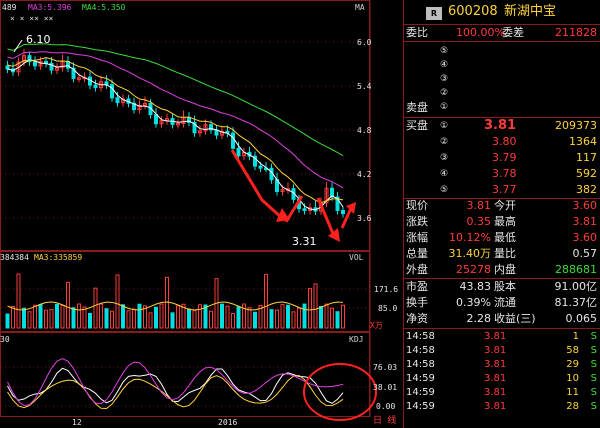 The image size is (600, 428). Describe the element at coordinates (513, 32) in the screenshot. I see `order-diff-label: 委差` at that location.